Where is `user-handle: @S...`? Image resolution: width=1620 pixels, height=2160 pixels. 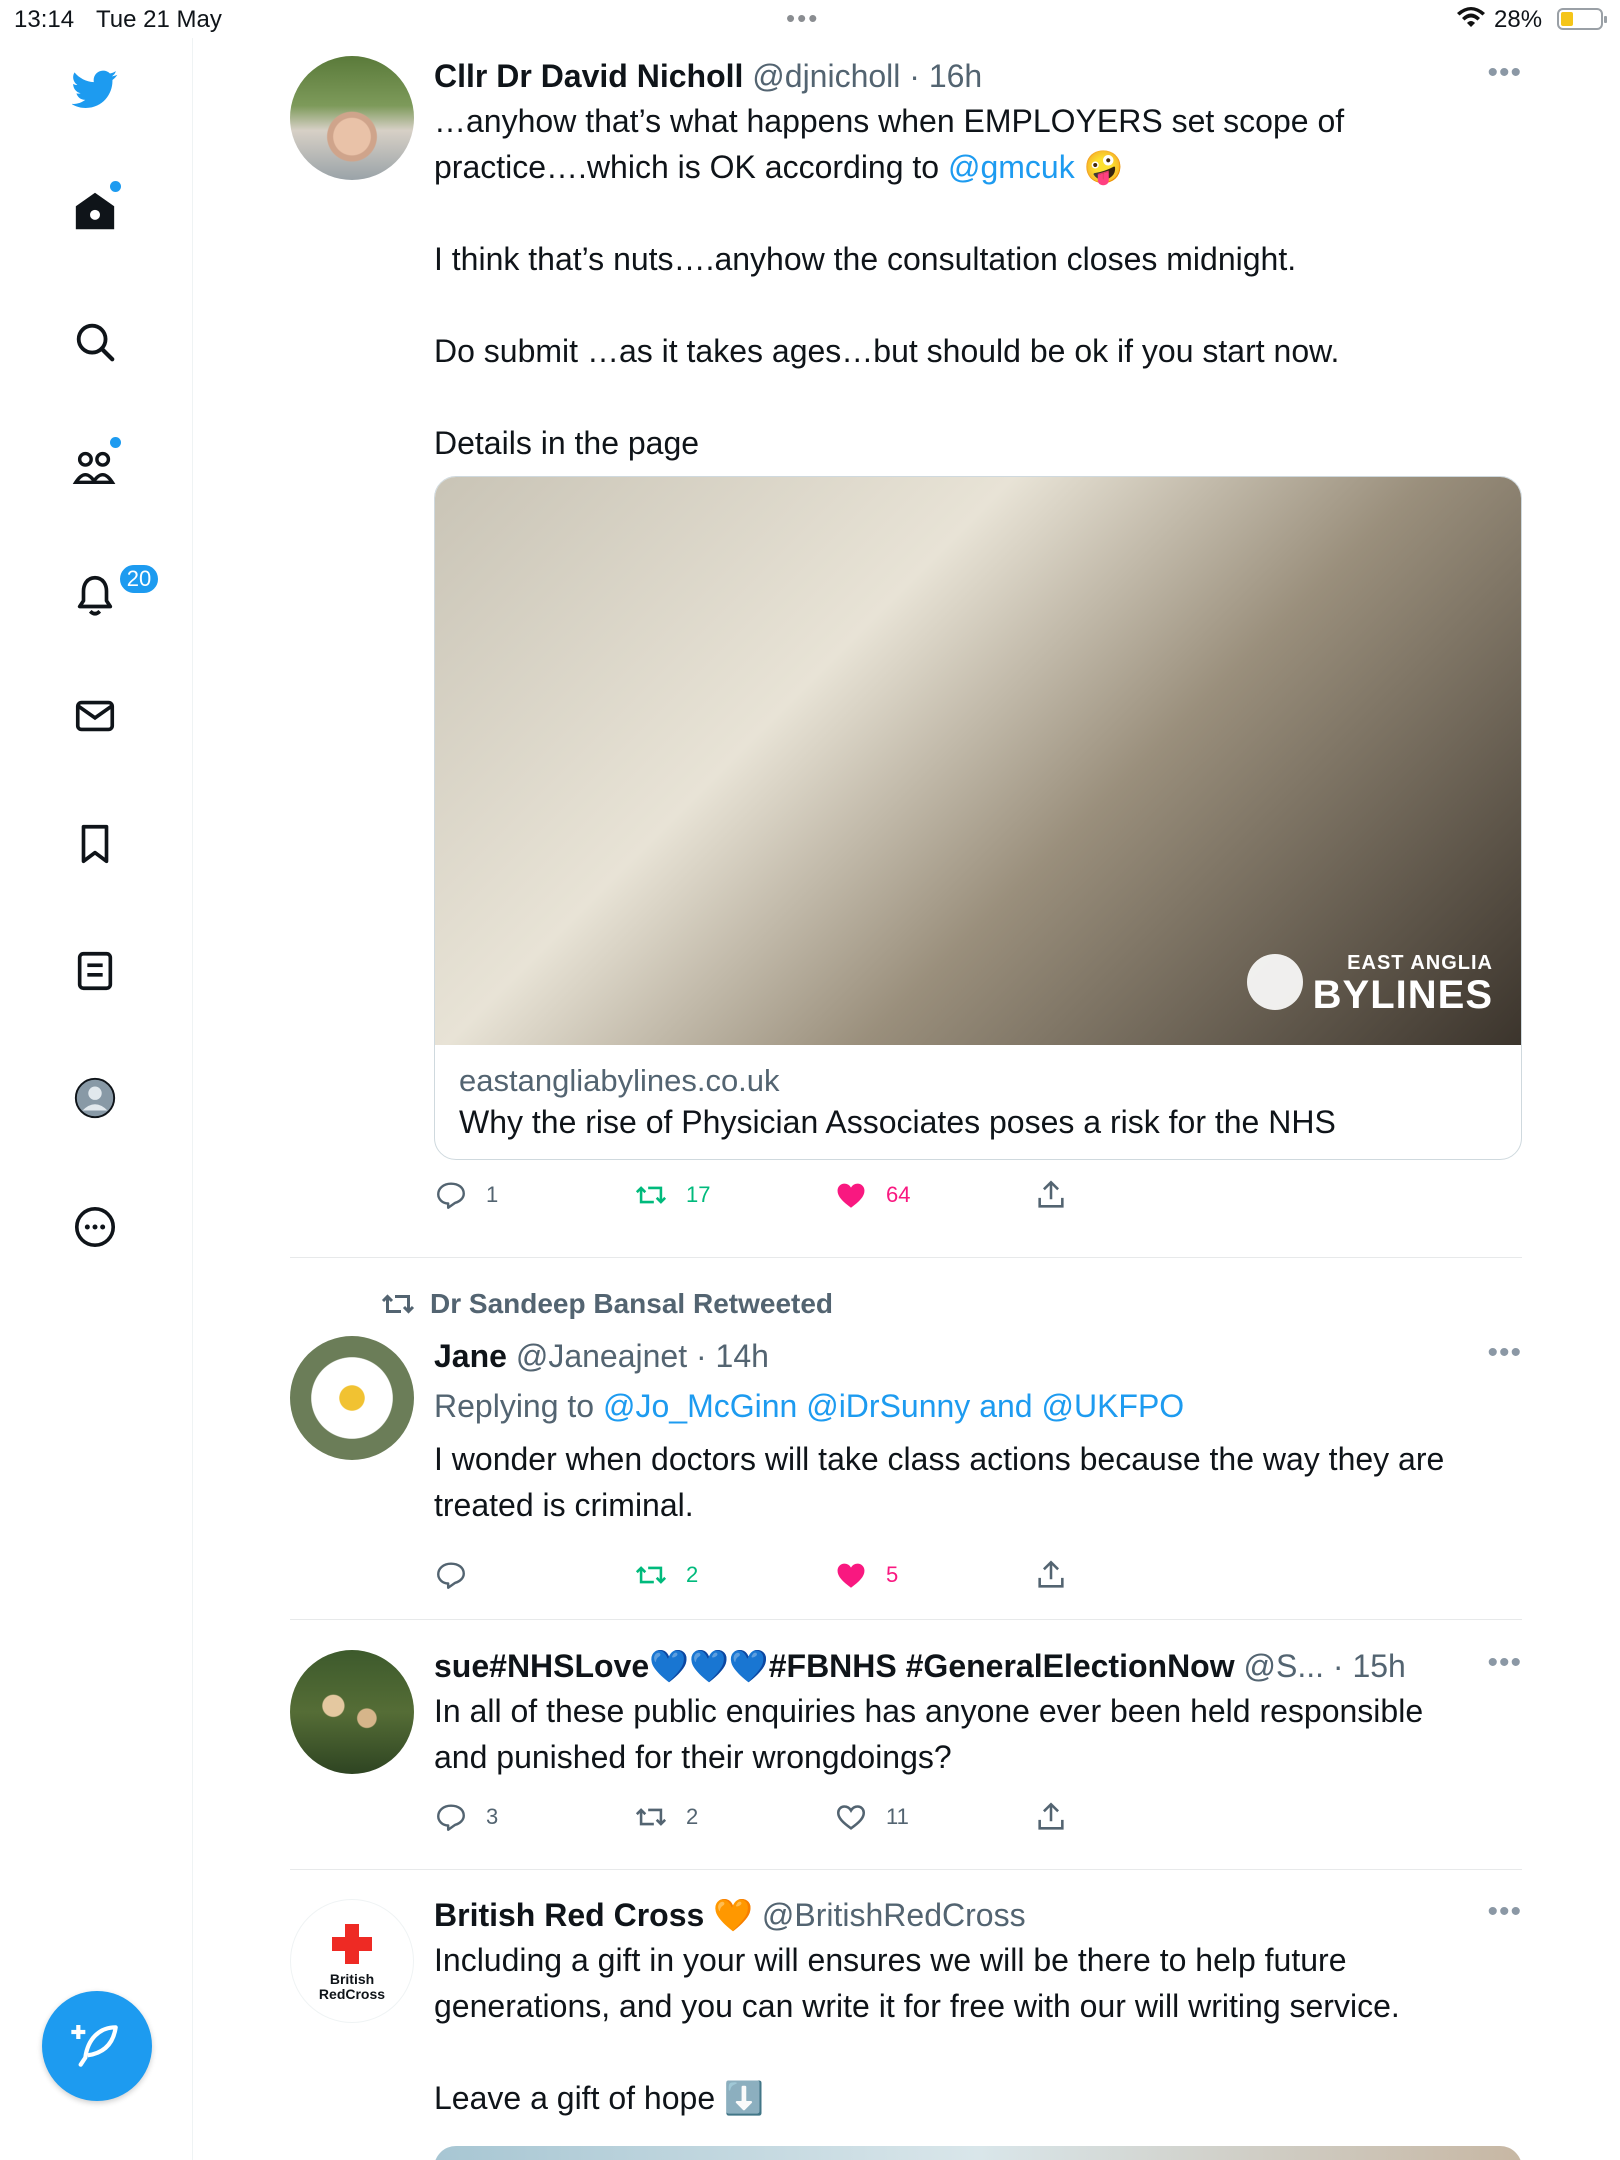
user-handle: @S... is located at coordinates (1284, 1666).